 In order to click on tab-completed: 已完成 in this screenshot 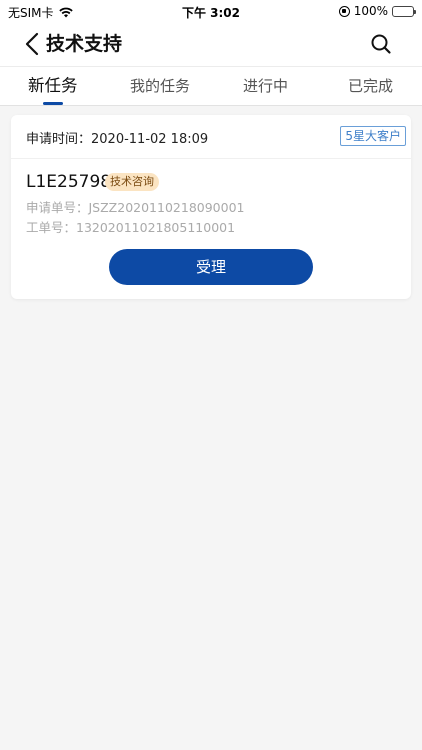, I will do `click(370, 86)`.